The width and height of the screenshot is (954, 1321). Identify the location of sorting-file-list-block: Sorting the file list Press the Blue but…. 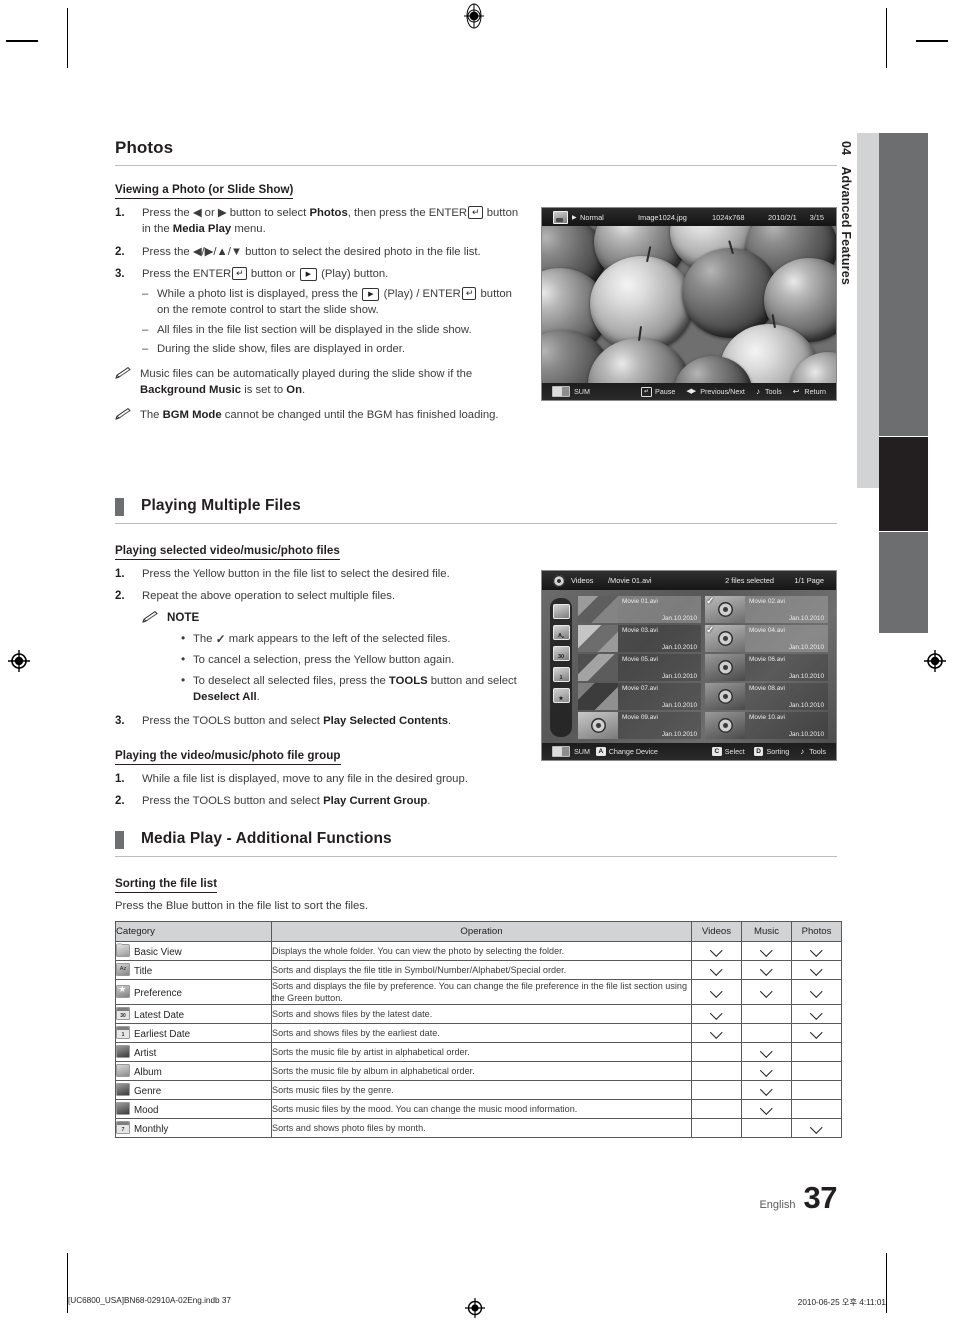
(476, 894).